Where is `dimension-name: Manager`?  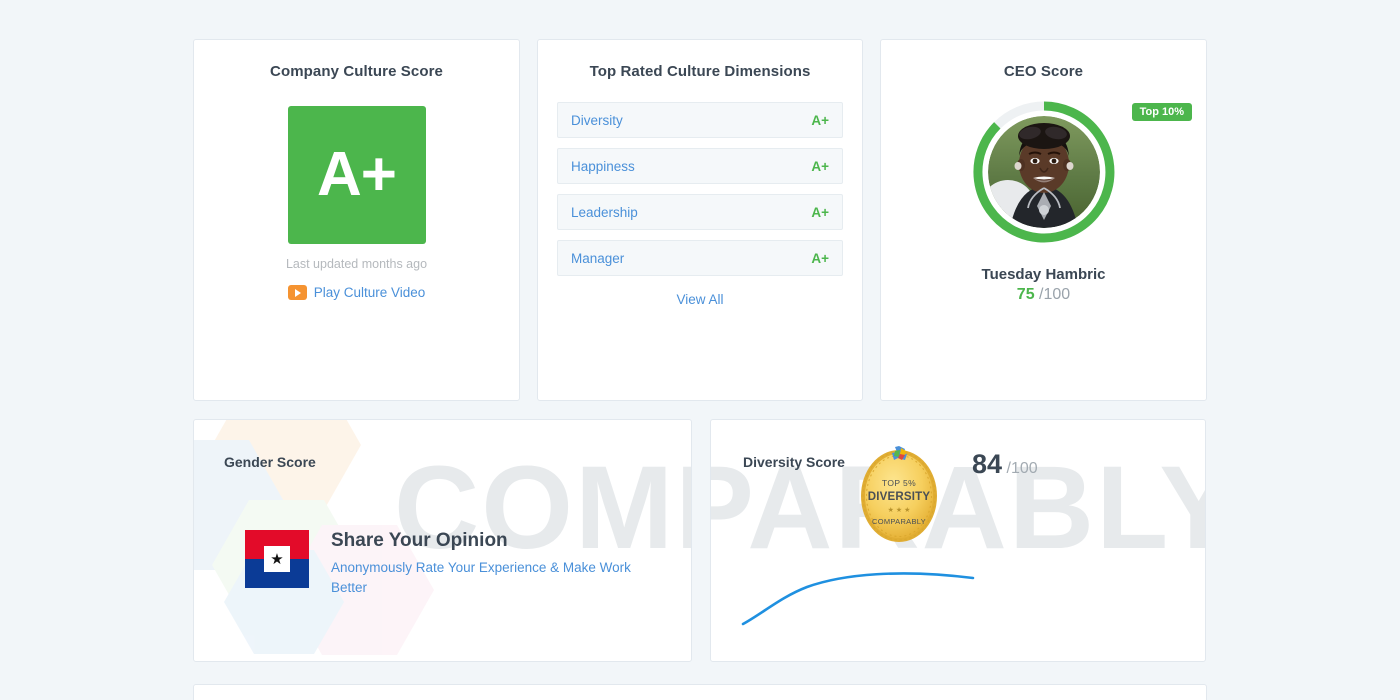
dimension-name: Manager is located at coordinates (598, 258).